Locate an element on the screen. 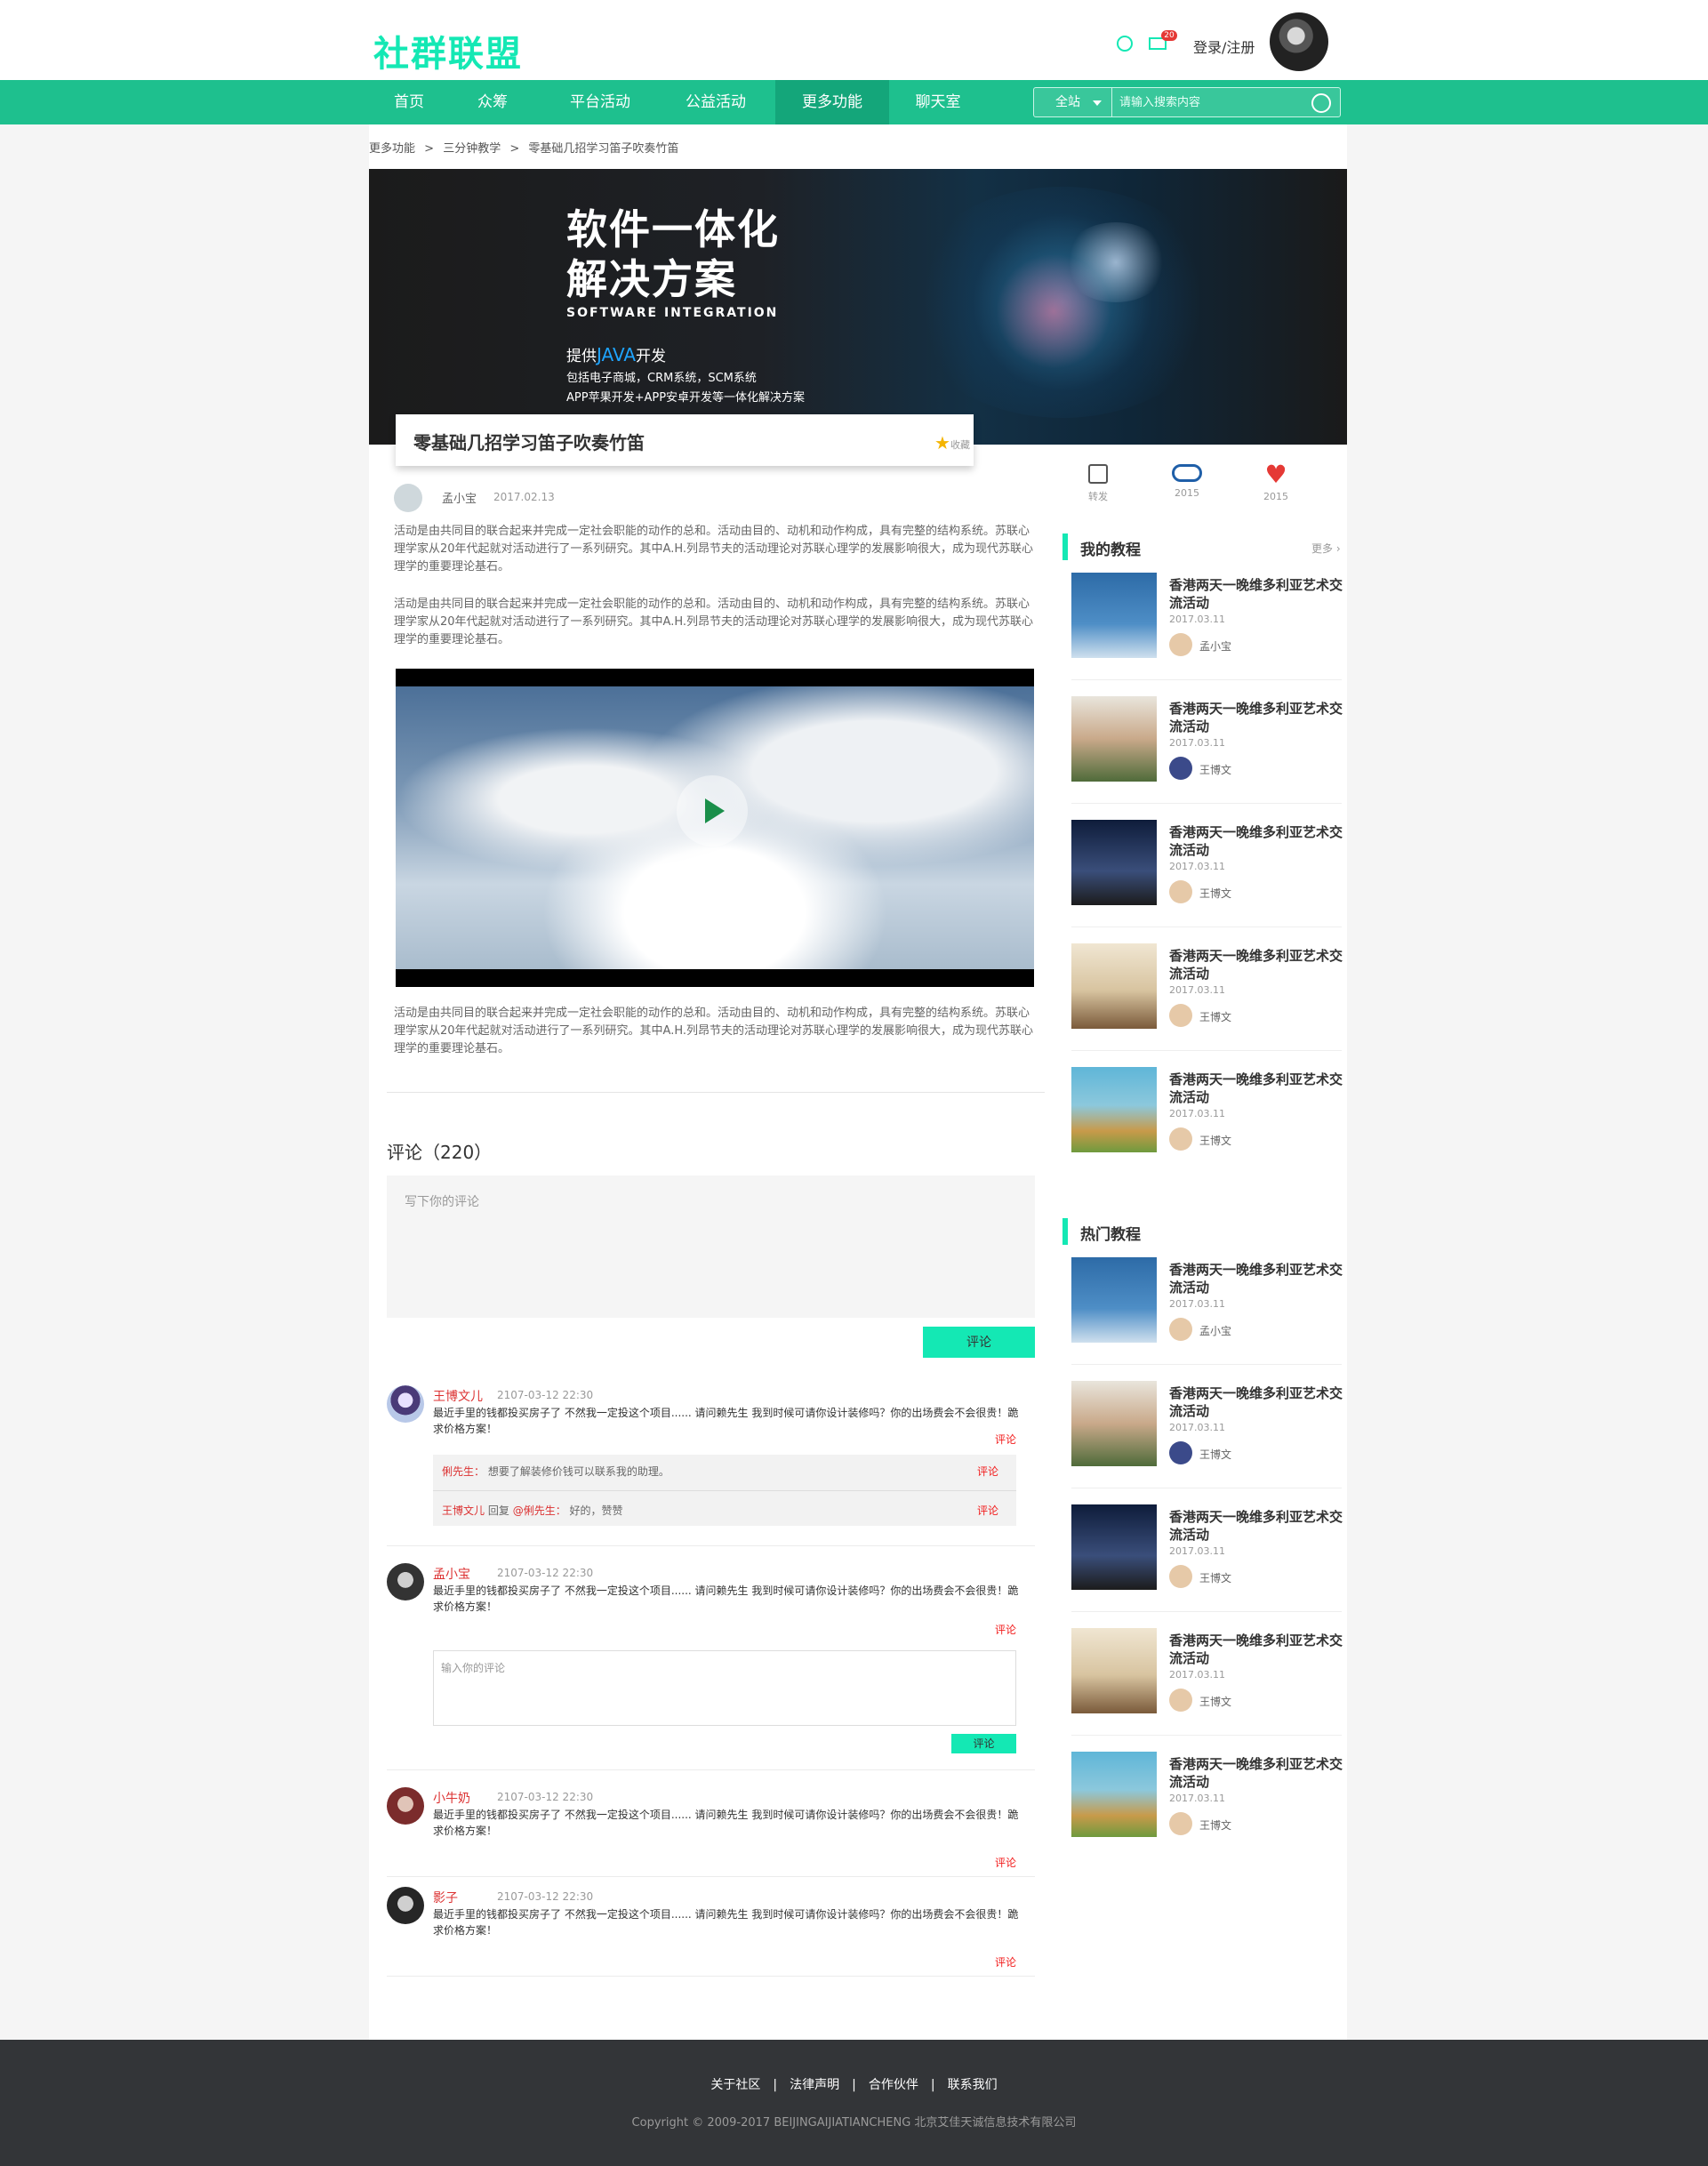  search-icon is located at coordinates (1321, 103).